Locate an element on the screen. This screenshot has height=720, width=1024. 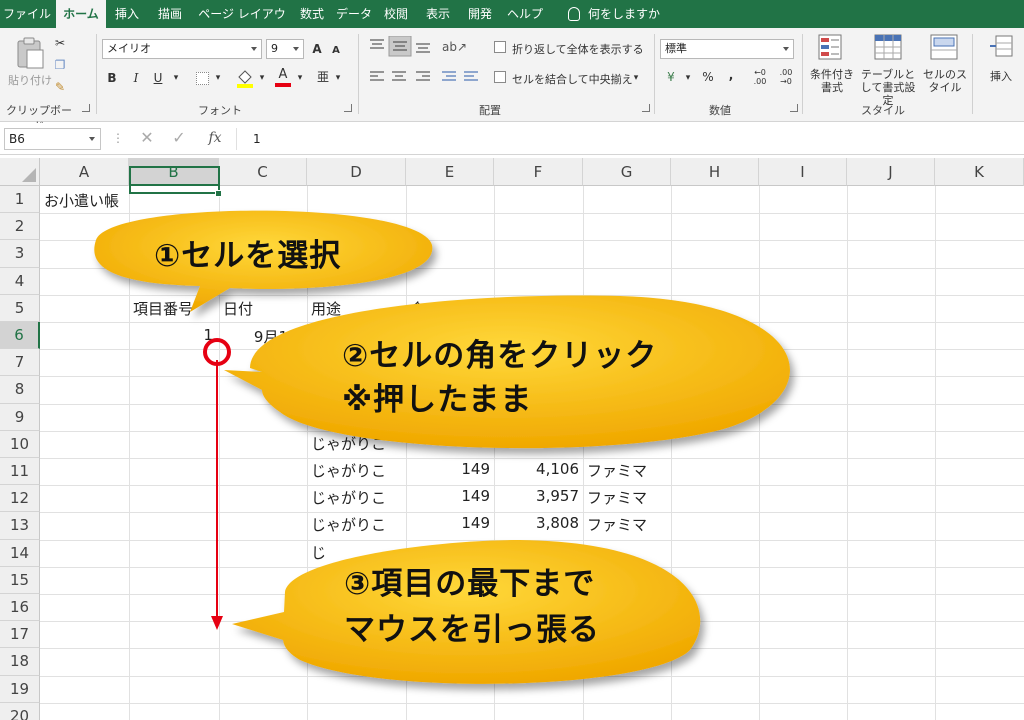
callout-step3-line2: マウスを引っ張る is located at coordinates (472, 626).